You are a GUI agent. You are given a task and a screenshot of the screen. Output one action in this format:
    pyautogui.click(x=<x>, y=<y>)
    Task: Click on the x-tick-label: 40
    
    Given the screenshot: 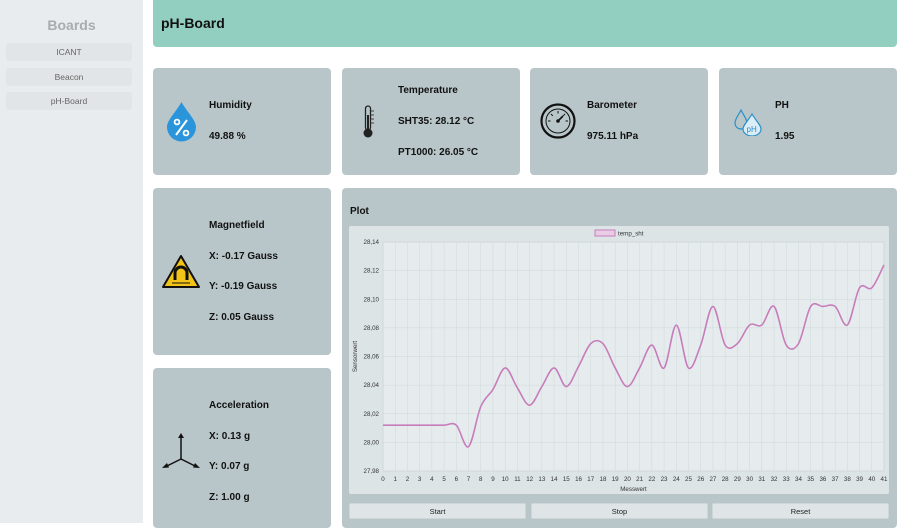 What is the action you would take?
    pyautogui.click(x=871, y=479)
    